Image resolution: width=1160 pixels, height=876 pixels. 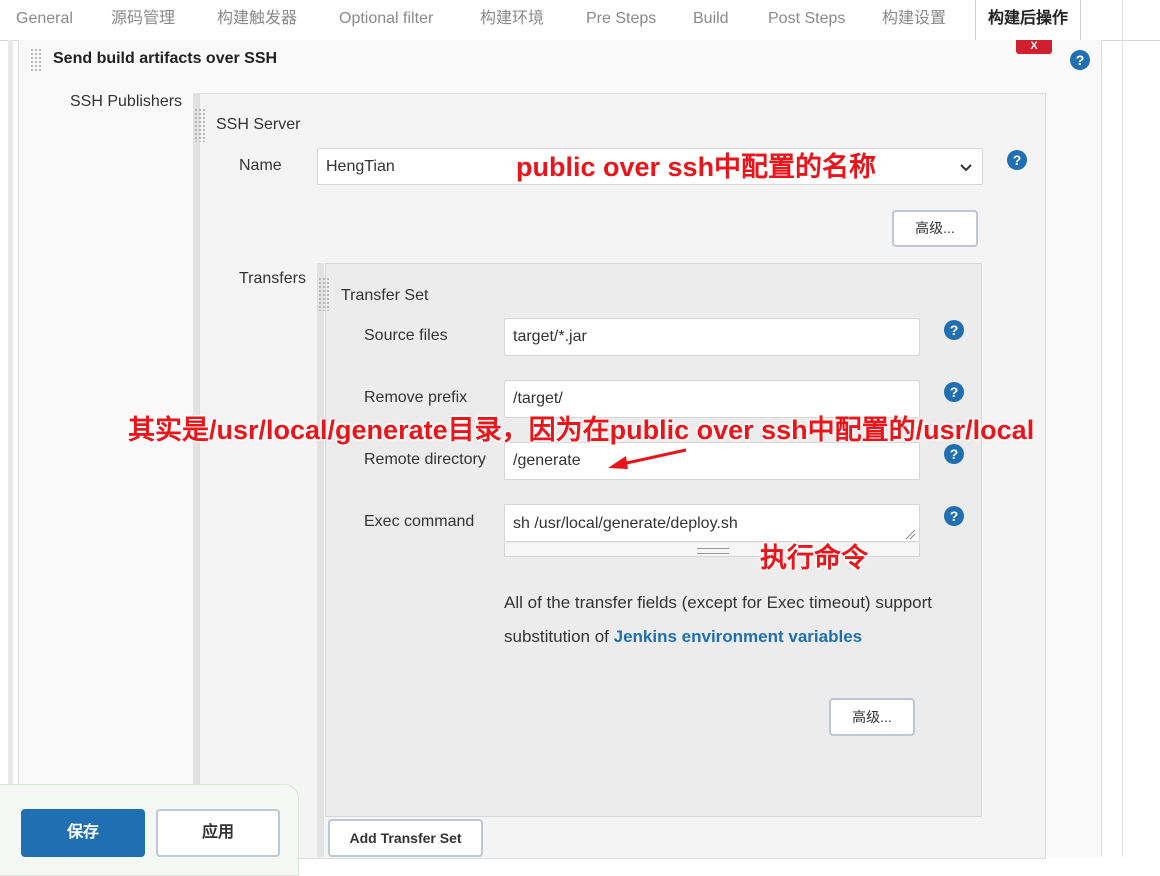 What do you see at coordinates (416, 397) in the screenshot?
I see `remove-prefix-label: Remove prefix` at bounding box center [416, 397].